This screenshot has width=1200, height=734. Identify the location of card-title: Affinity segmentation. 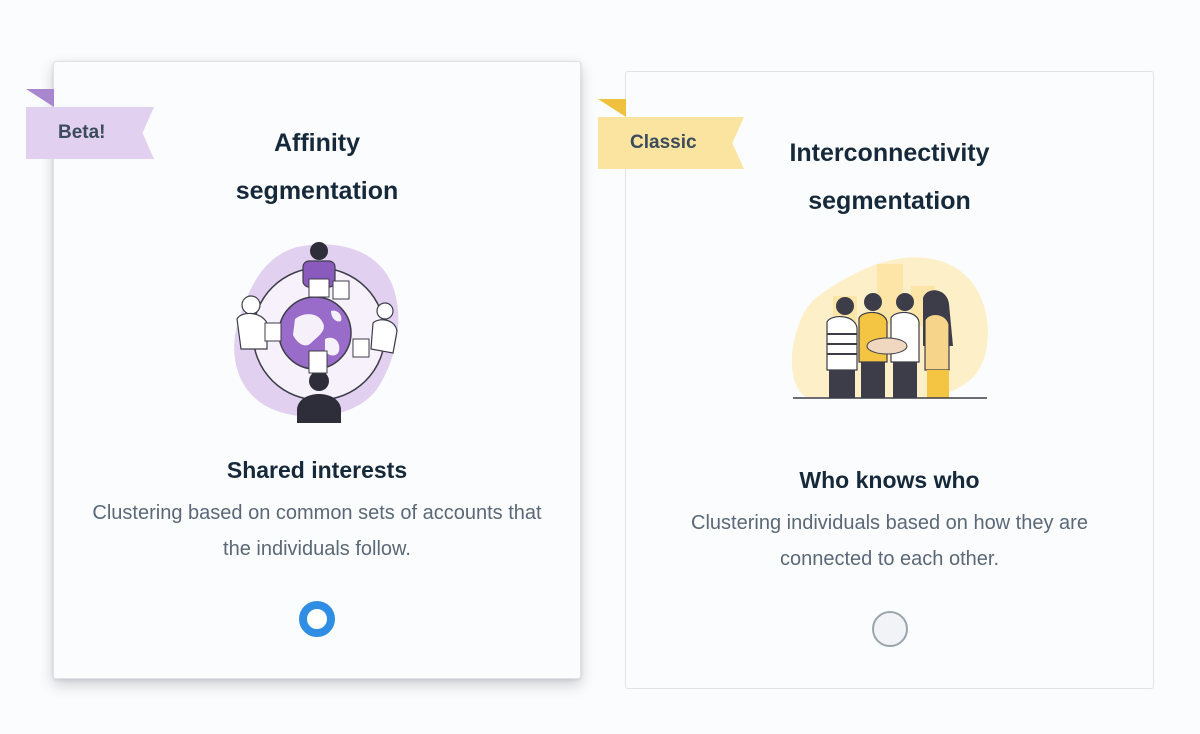
(317, 167).